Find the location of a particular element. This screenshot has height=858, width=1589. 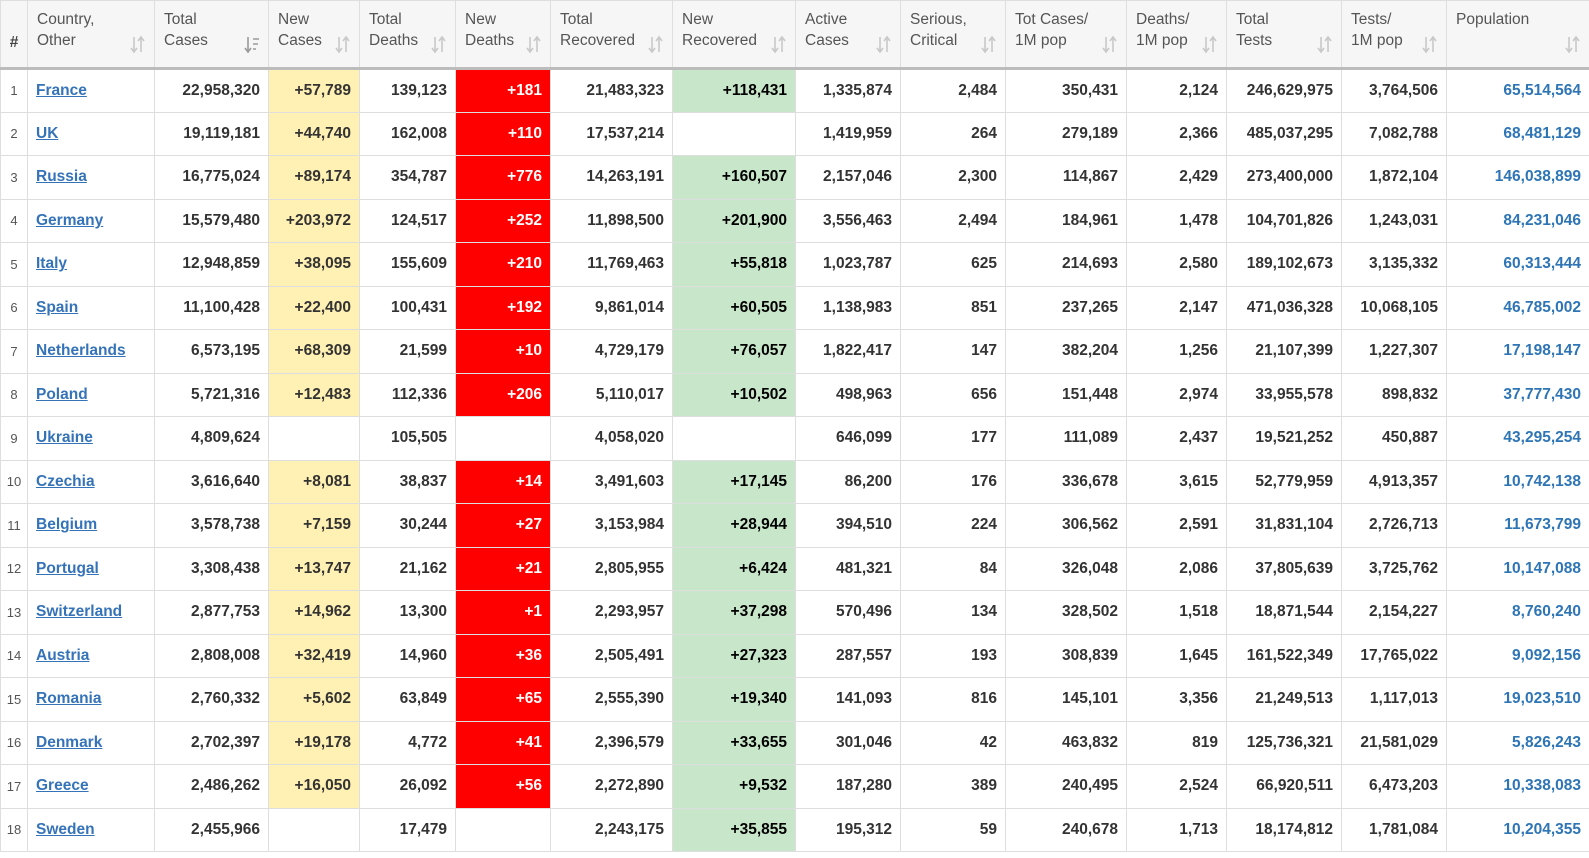

column-header-total-tests: Total Tests is located at coordinates (1284, 35).